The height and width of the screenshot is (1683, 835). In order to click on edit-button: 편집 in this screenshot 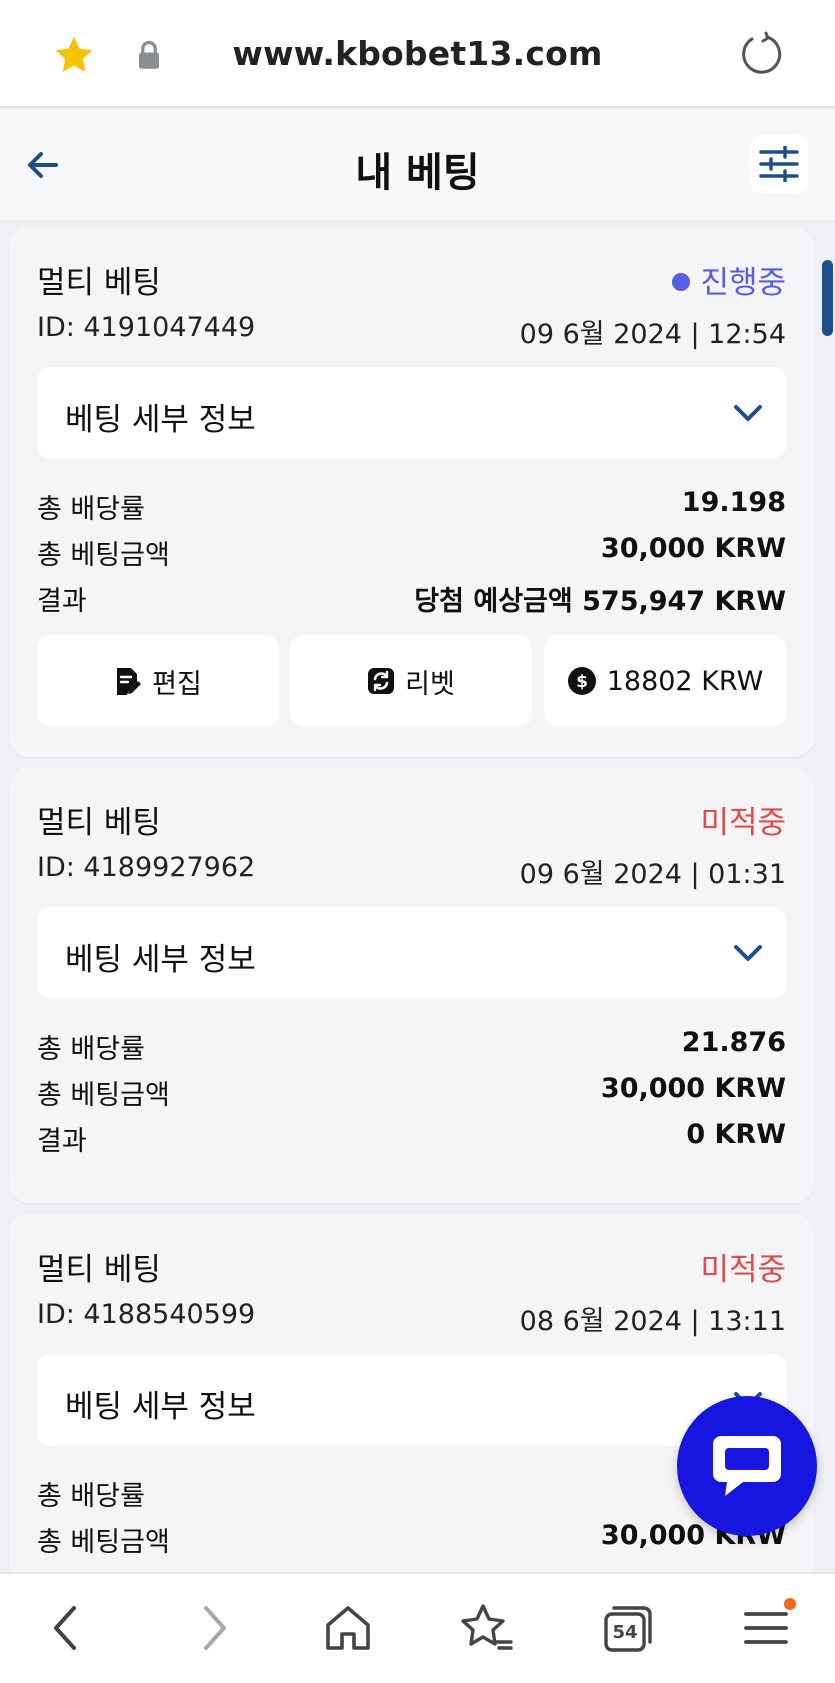, I will do `click(158, 681)`.